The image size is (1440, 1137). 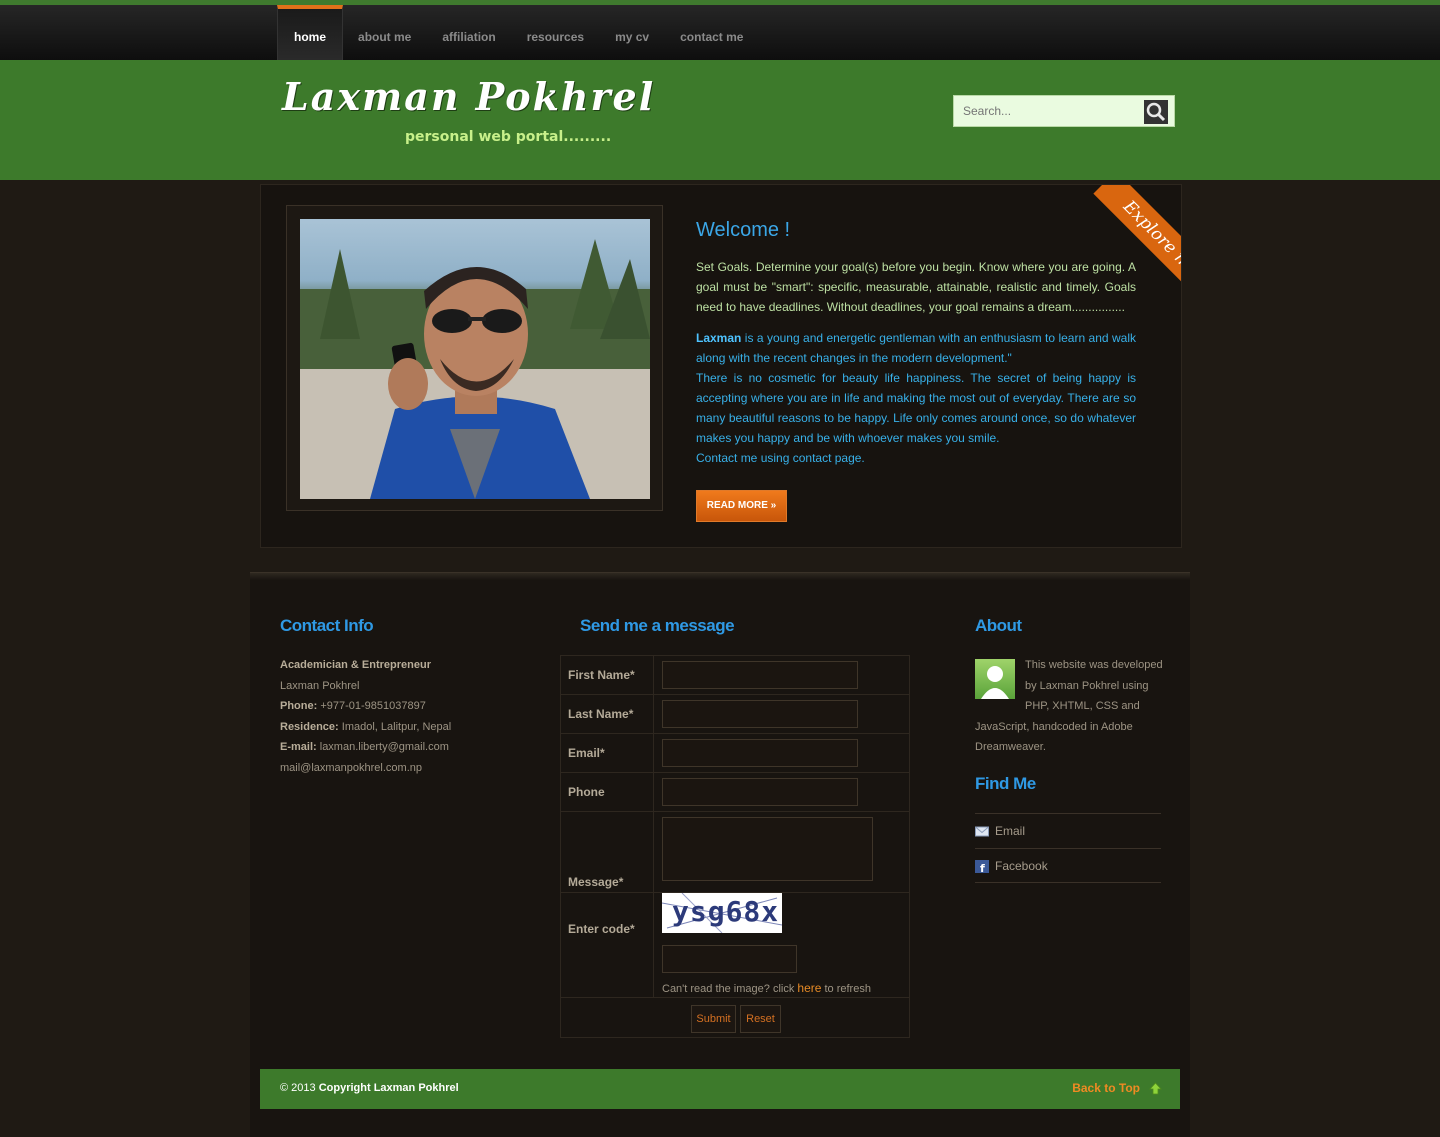 I want to click on email-value-1: laxman.liberty@gmail.com, so click(x=384, y=747).